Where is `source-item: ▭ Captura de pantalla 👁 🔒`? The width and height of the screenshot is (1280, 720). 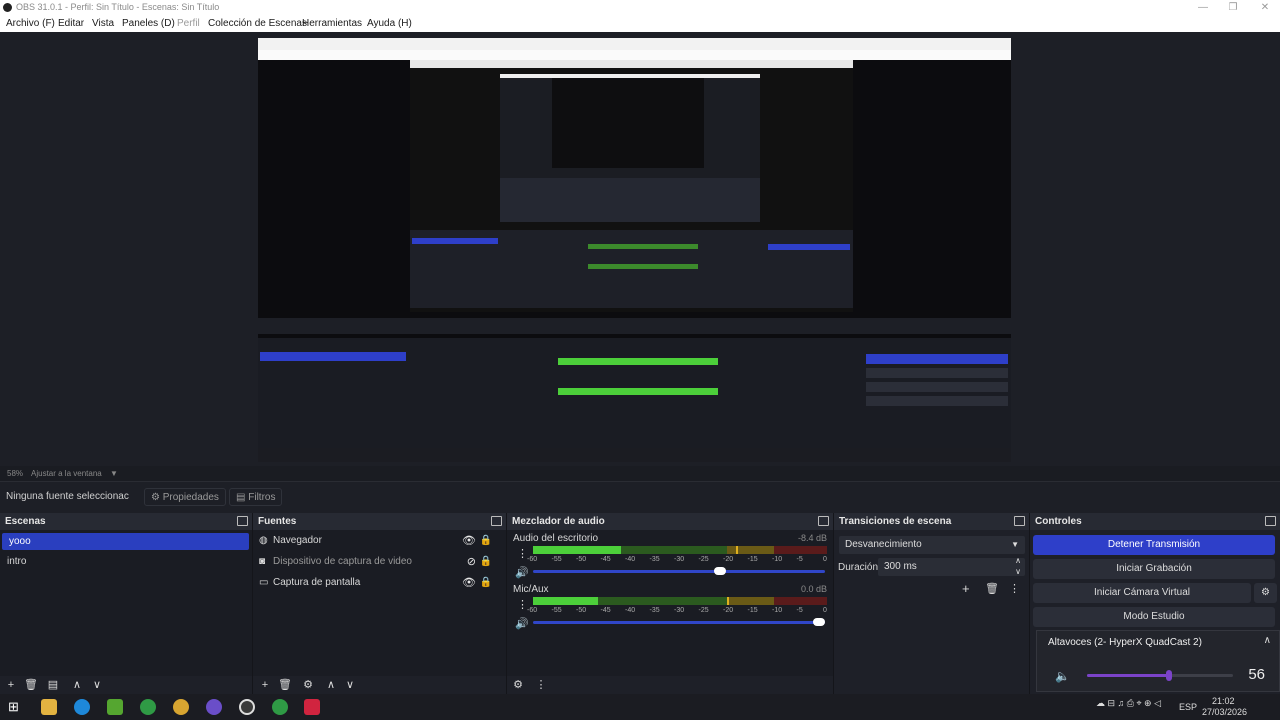 source-item: ▭ Captura de pantalla 👁 🔒 is located at coordinates (378, 583).